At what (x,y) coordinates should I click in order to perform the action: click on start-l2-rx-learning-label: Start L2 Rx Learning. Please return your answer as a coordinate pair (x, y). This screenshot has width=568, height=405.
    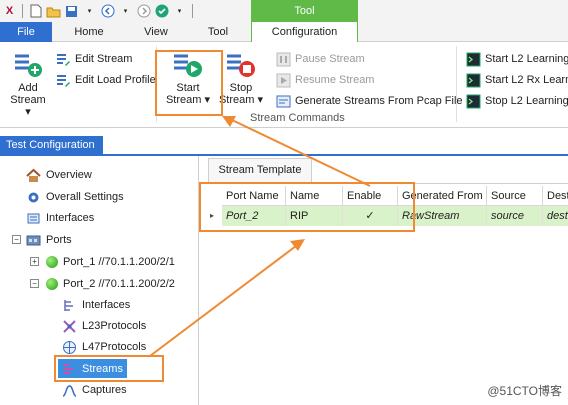
    Looking at the image, I should click on (526, 80).